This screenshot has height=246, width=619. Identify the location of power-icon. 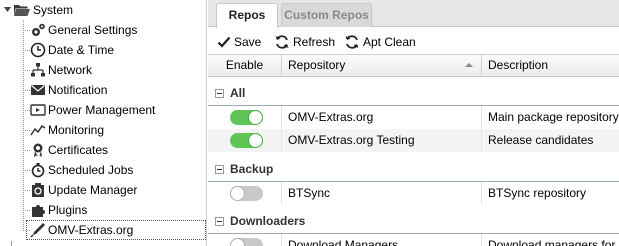
(38, 110).